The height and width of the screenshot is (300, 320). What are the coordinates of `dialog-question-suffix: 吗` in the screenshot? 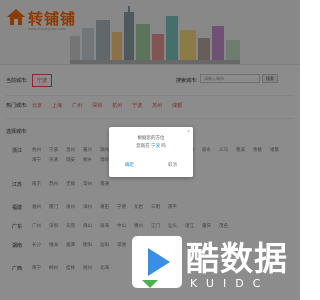 It's located at (163, 145).